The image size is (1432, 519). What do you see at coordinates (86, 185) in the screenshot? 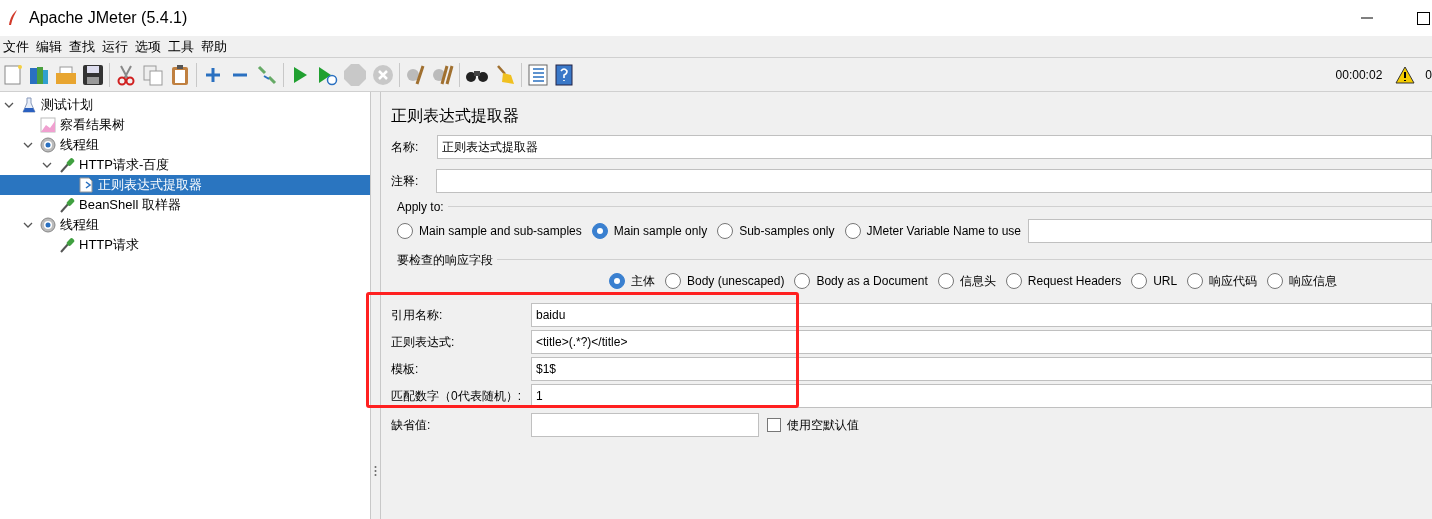
I see `document-arrow-icon` at bounding box center [86, 185].